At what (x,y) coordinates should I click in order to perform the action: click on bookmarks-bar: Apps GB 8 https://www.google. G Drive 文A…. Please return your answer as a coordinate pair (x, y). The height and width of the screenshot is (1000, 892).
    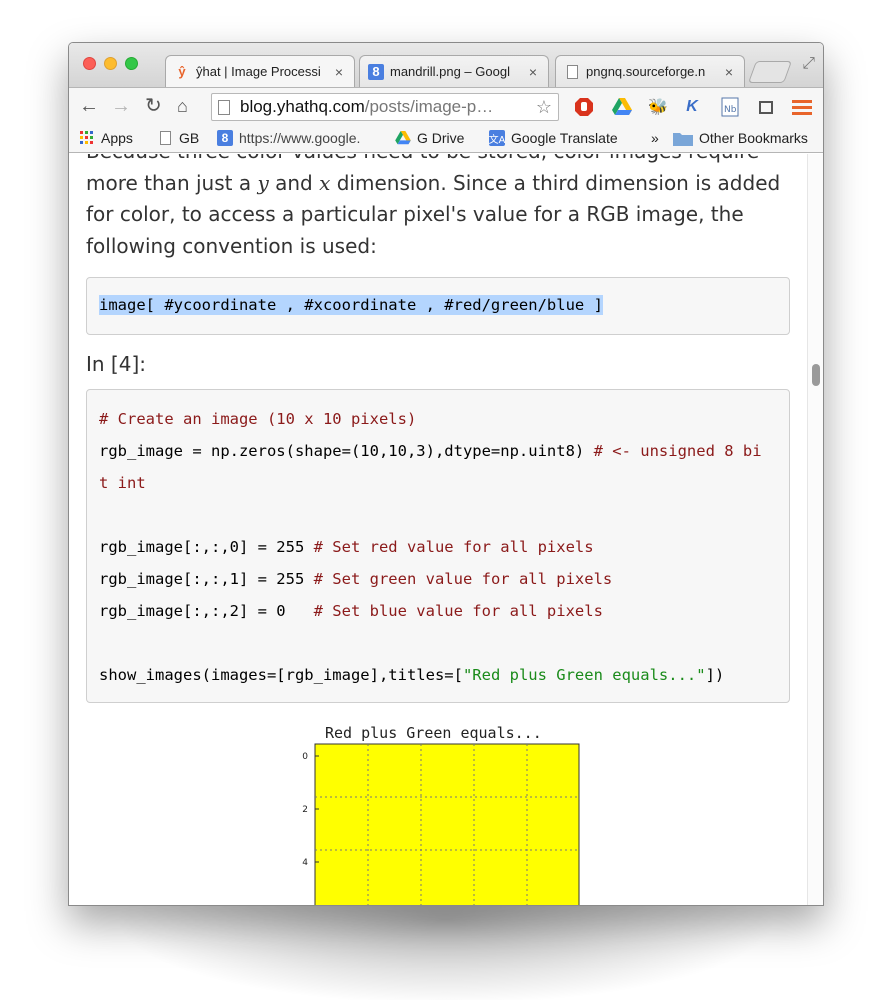
    Looking at the image, I should click on (446, 139).